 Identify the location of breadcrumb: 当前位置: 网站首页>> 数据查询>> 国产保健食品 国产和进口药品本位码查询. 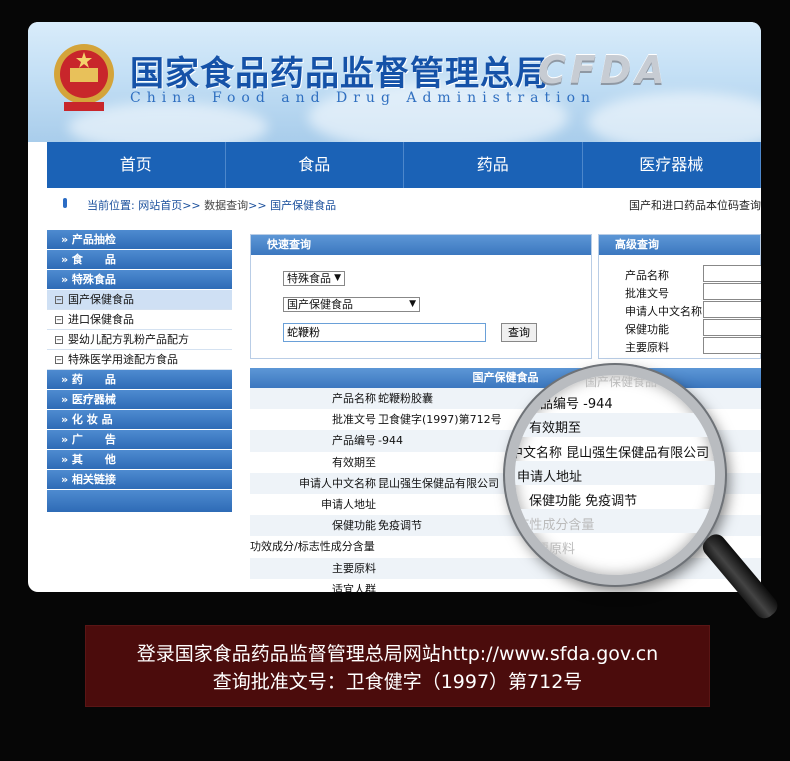
(404, 204).